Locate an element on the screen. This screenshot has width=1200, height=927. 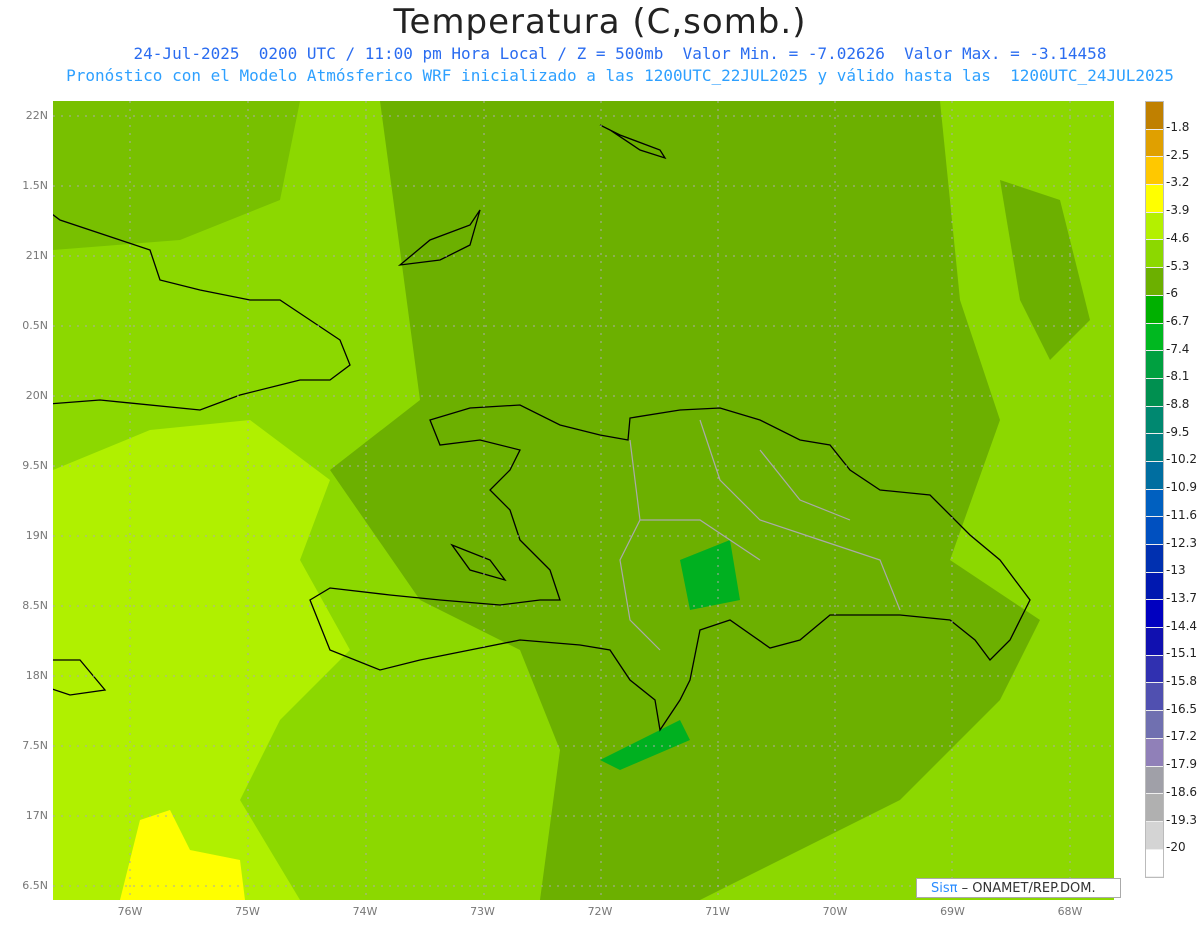
lon-label: 75W is located at coordinates (247, 911).